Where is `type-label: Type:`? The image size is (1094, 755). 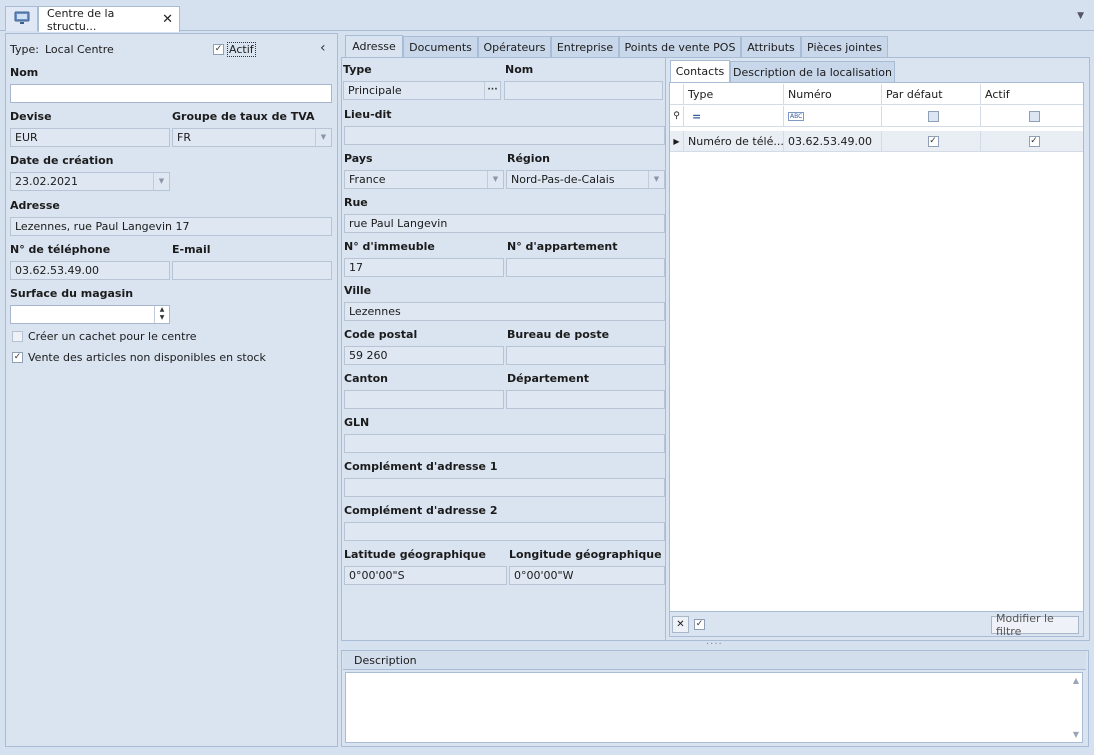 type-label: Type: is located at coordinates (24, 49).